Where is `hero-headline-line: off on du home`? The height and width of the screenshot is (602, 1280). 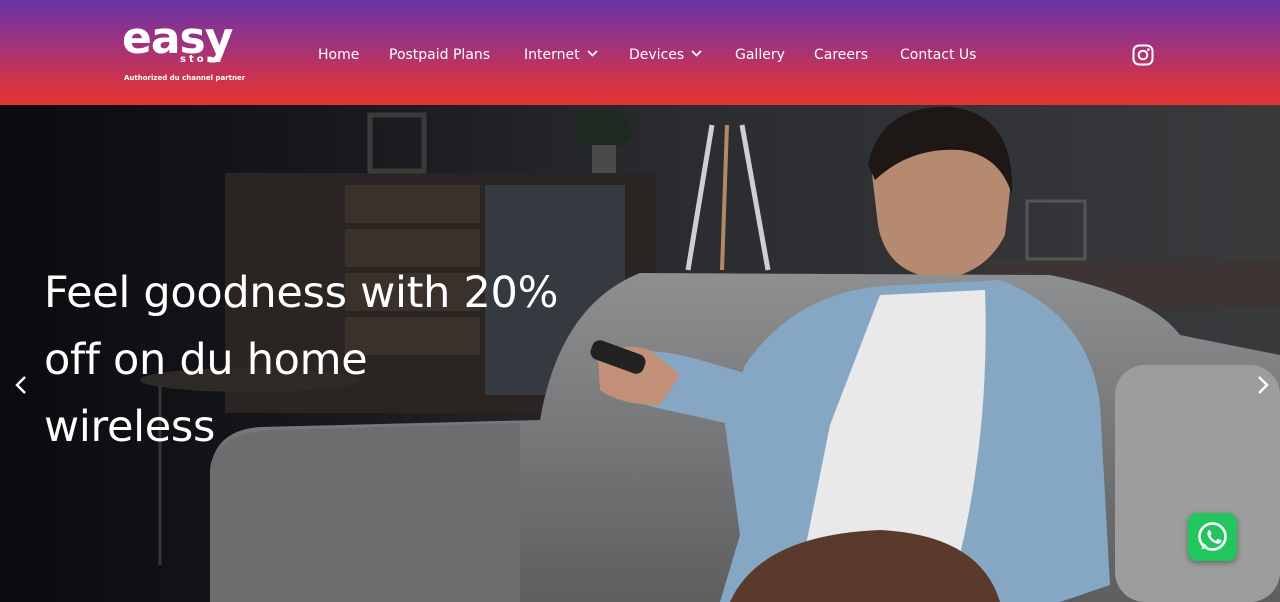
hero-headline-line: off on du home is located at coordinates (206, 360).